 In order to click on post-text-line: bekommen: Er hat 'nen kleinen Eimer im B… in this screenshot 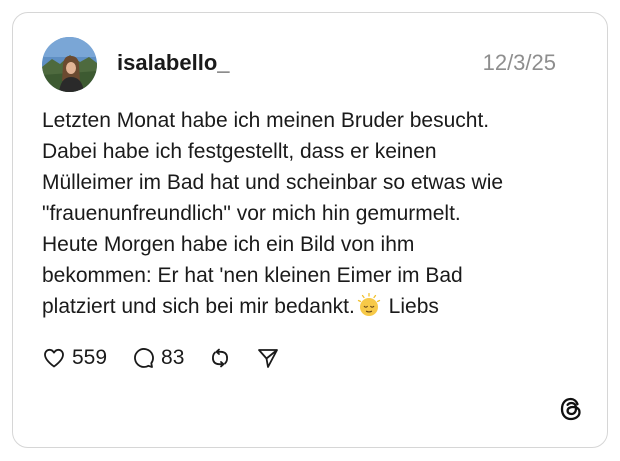, I will do `click(252, 275)`.